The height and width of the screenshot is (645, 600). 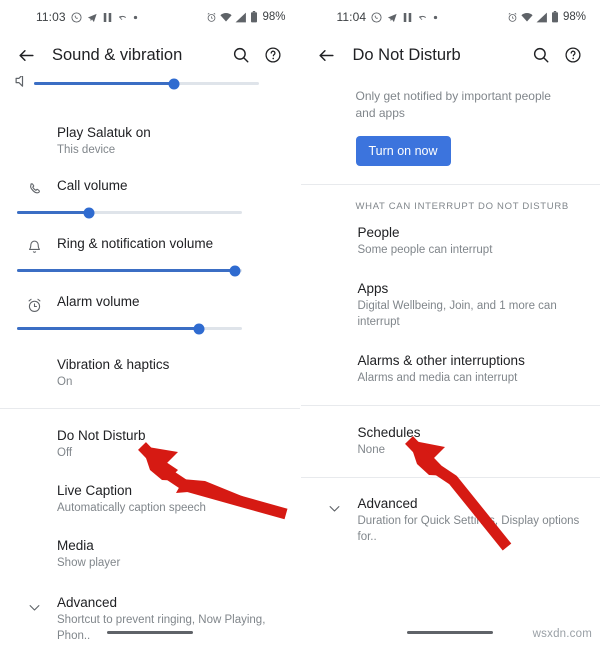 I want to click on ring-volume-slider, so click(x=150, y=266).